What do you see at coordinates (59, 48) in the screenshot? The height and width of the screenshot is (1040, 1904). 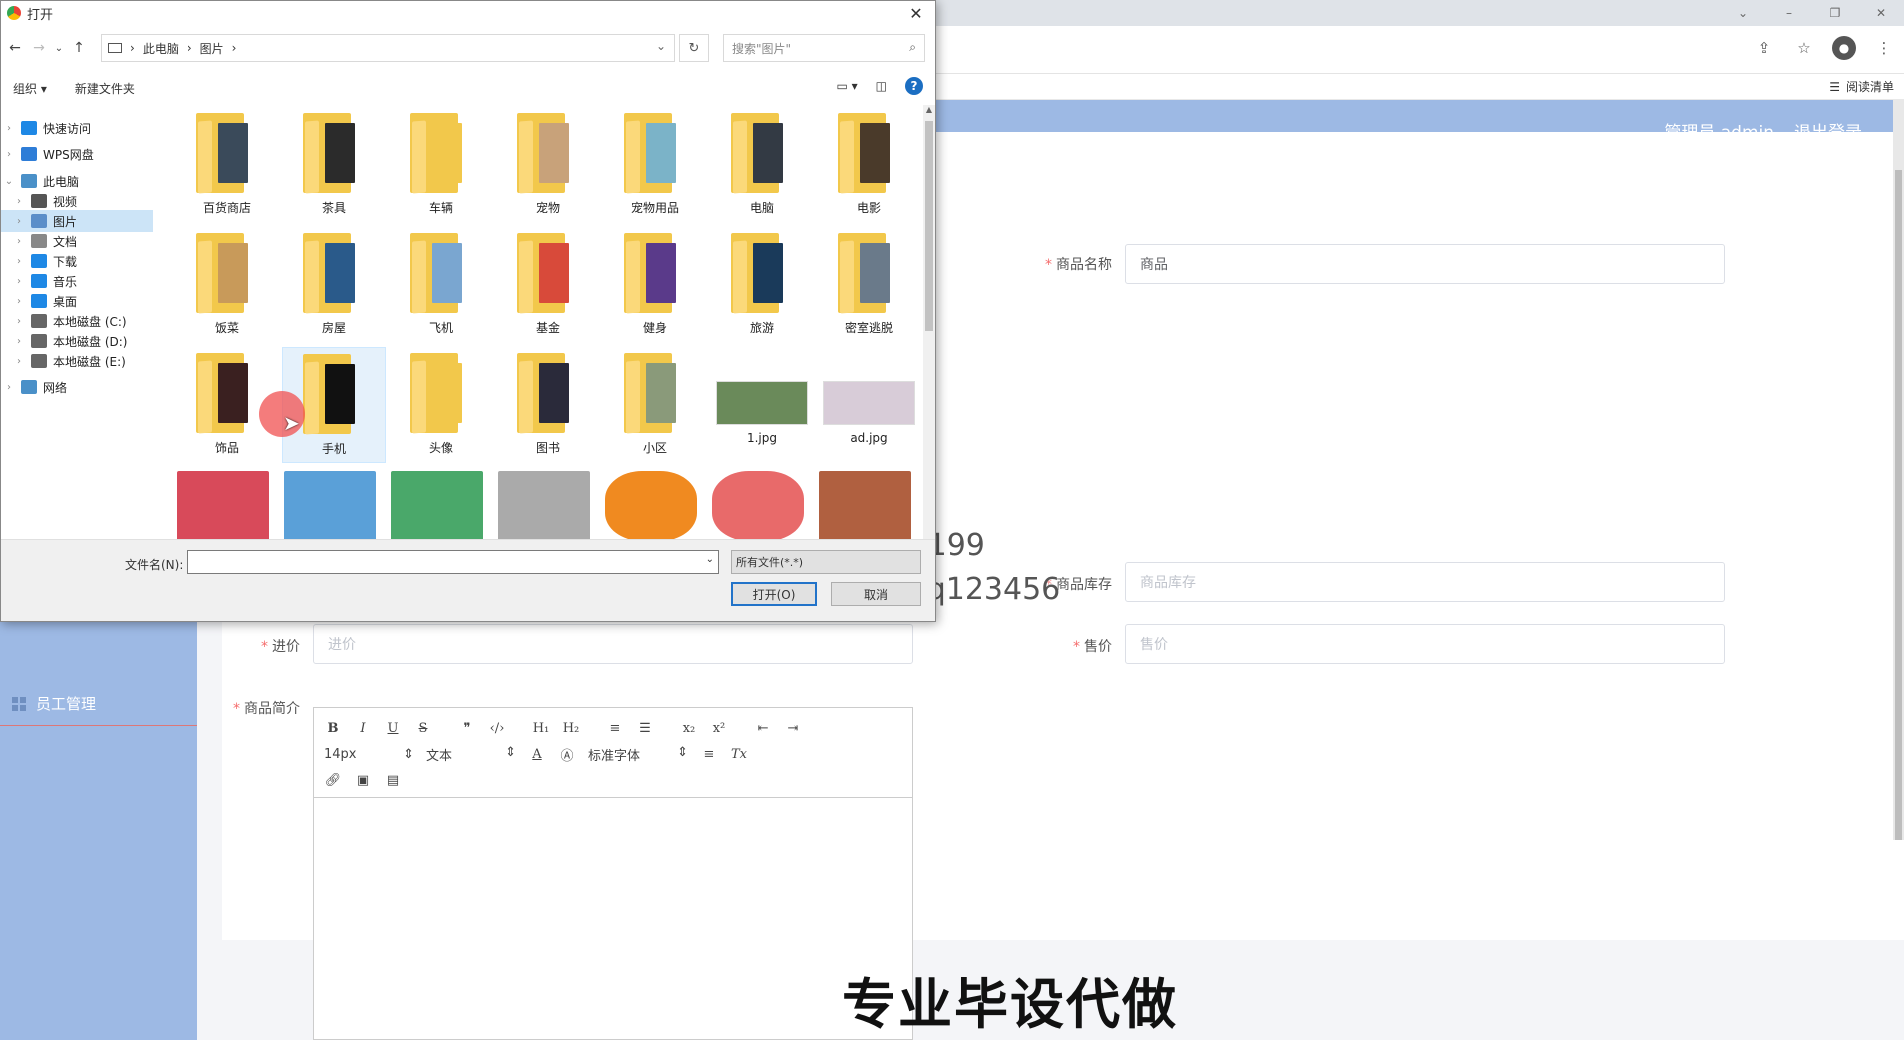 I see `recent-dropdown-icon: ⌄` at bounding box center [59, 48].